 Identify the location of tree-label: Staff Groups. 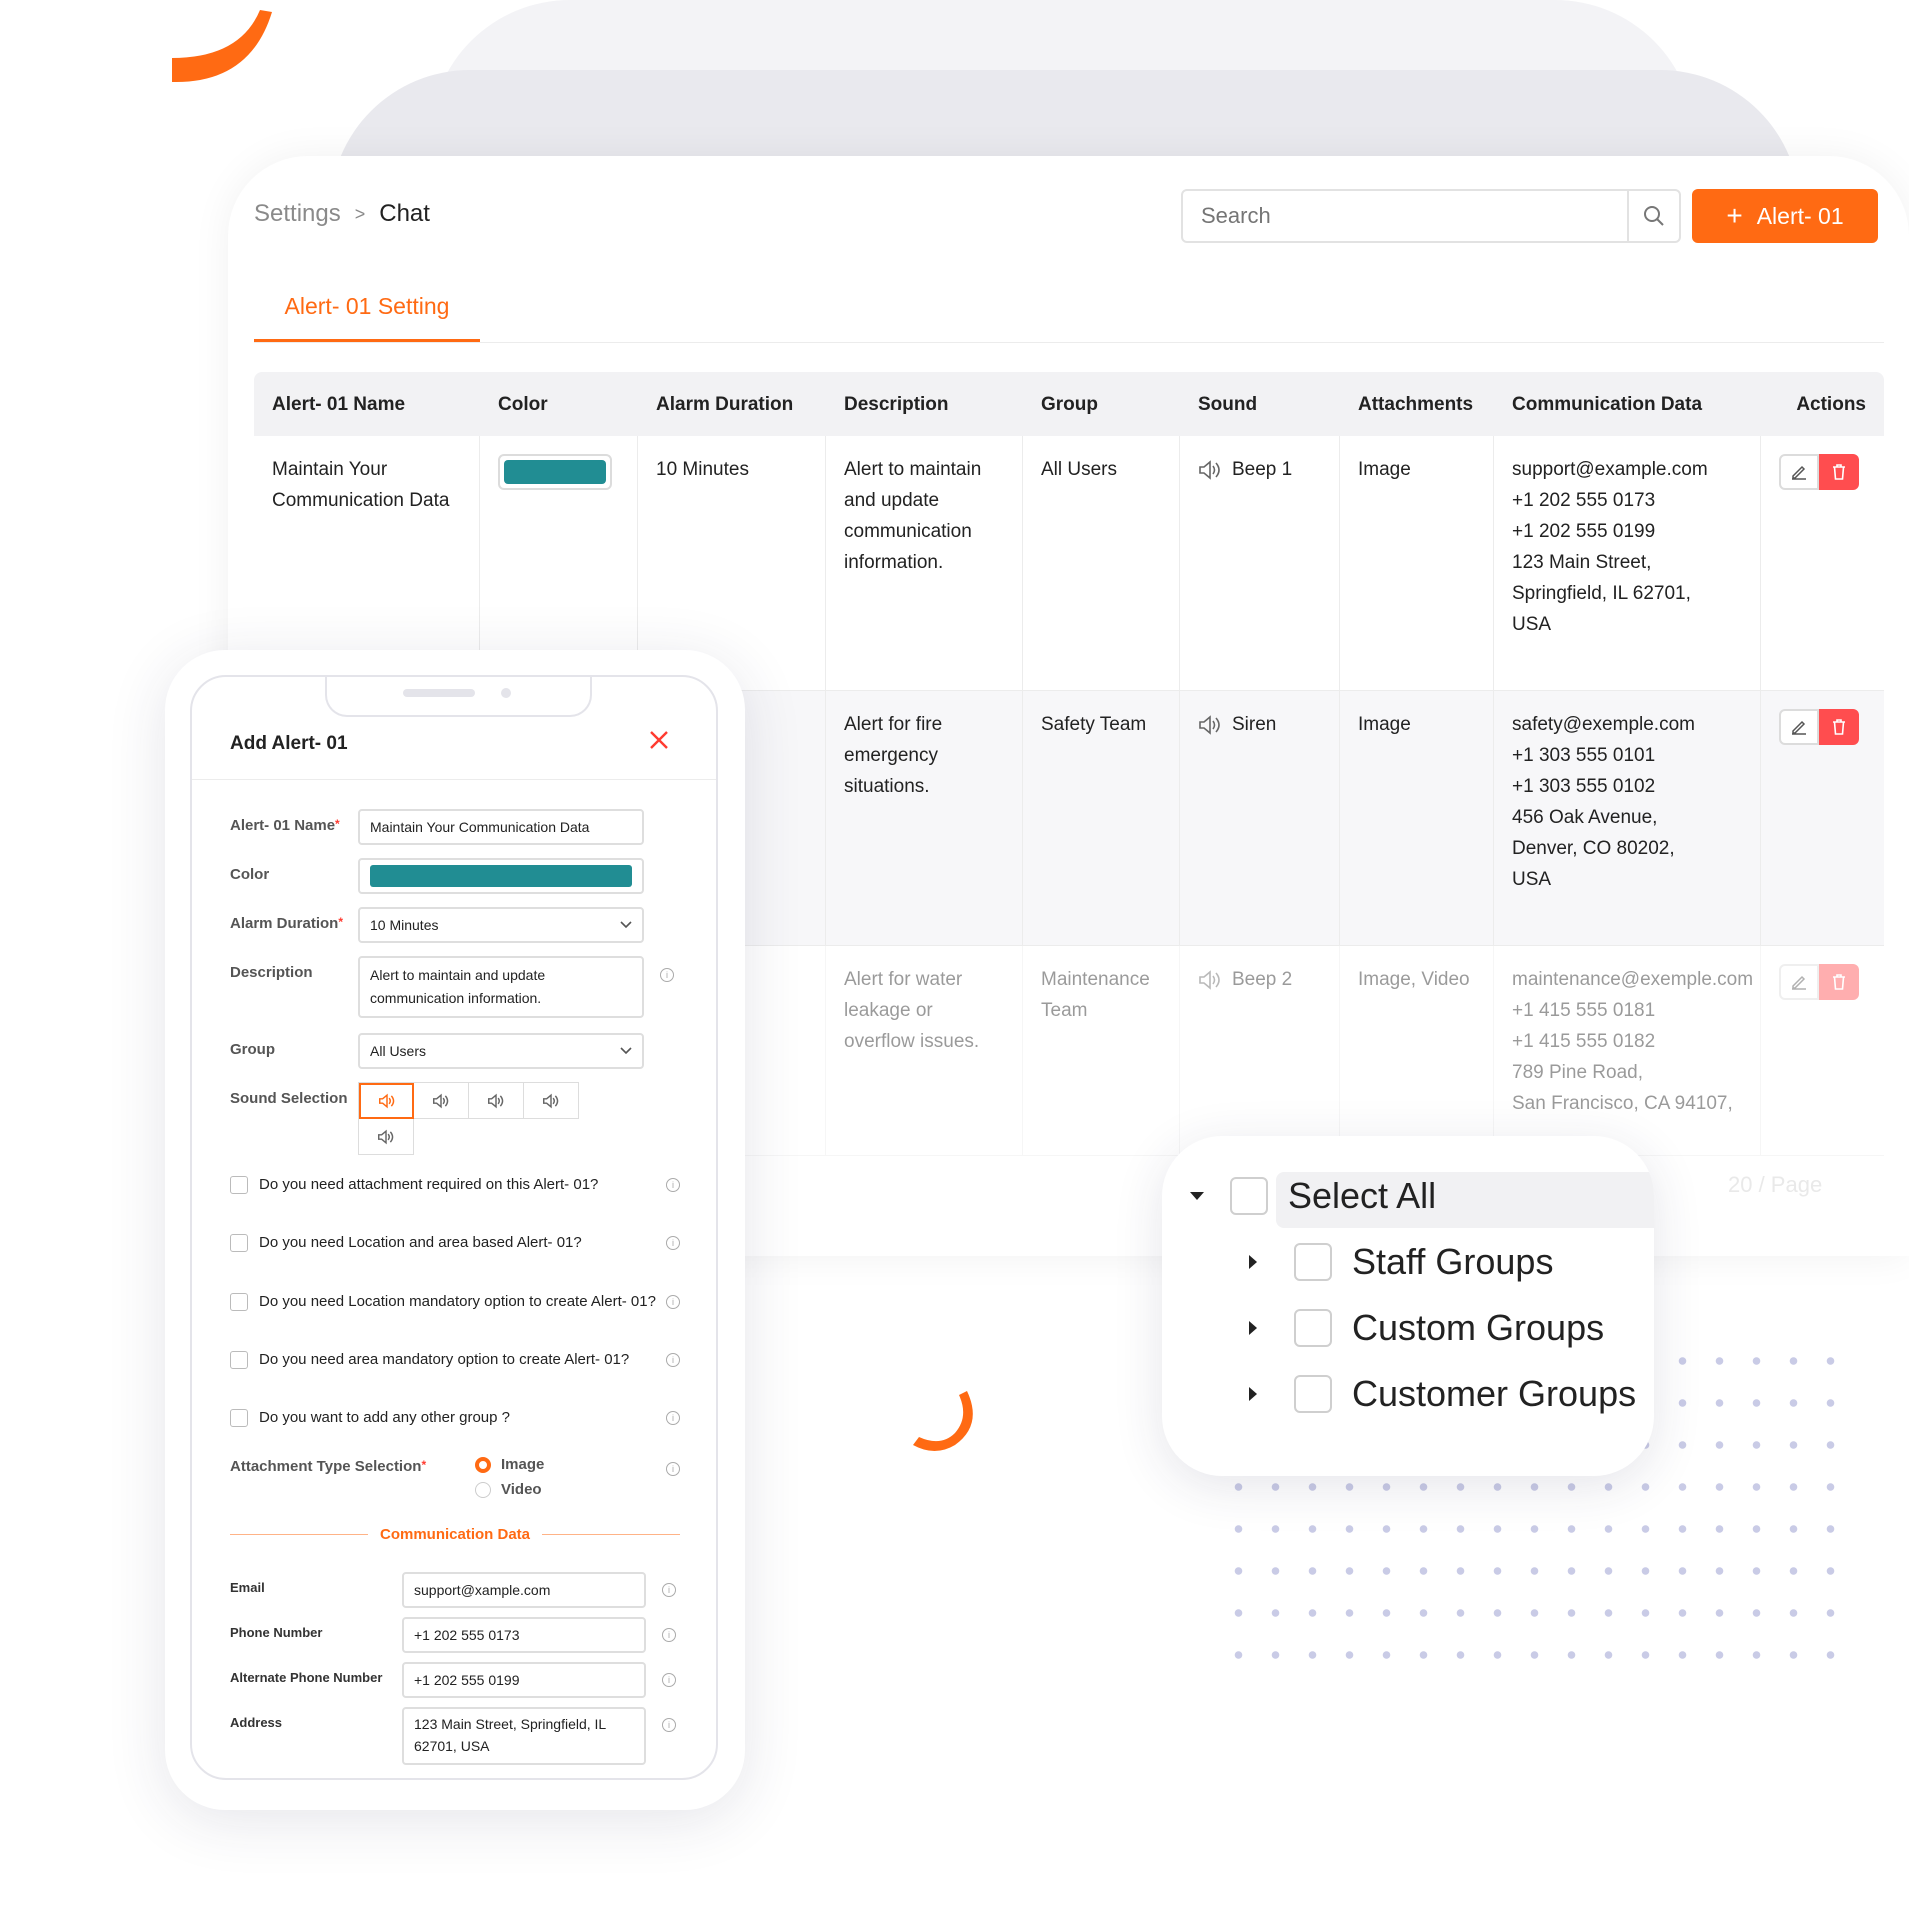
(1453, 1261).